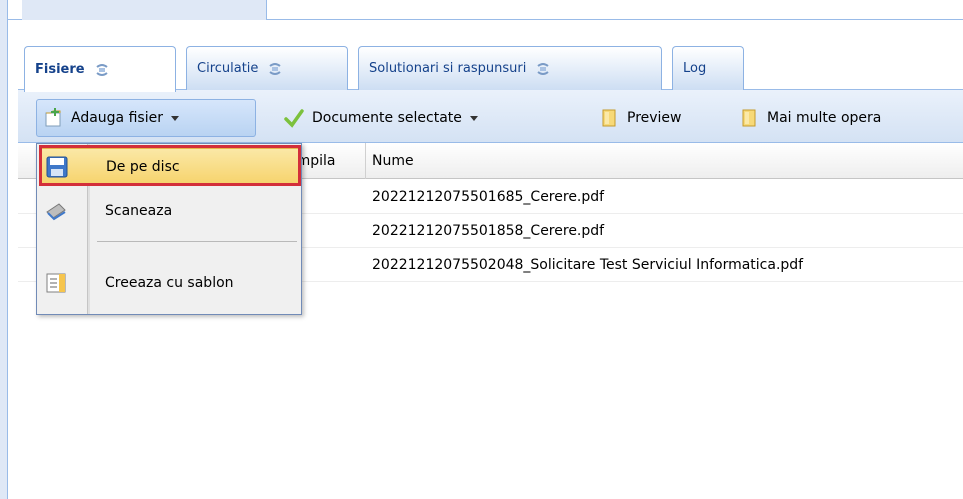  What do you see at coordinates (294, 118) in the screenshot?
I see `checkmark-icon` at bounding box center [294, 118].